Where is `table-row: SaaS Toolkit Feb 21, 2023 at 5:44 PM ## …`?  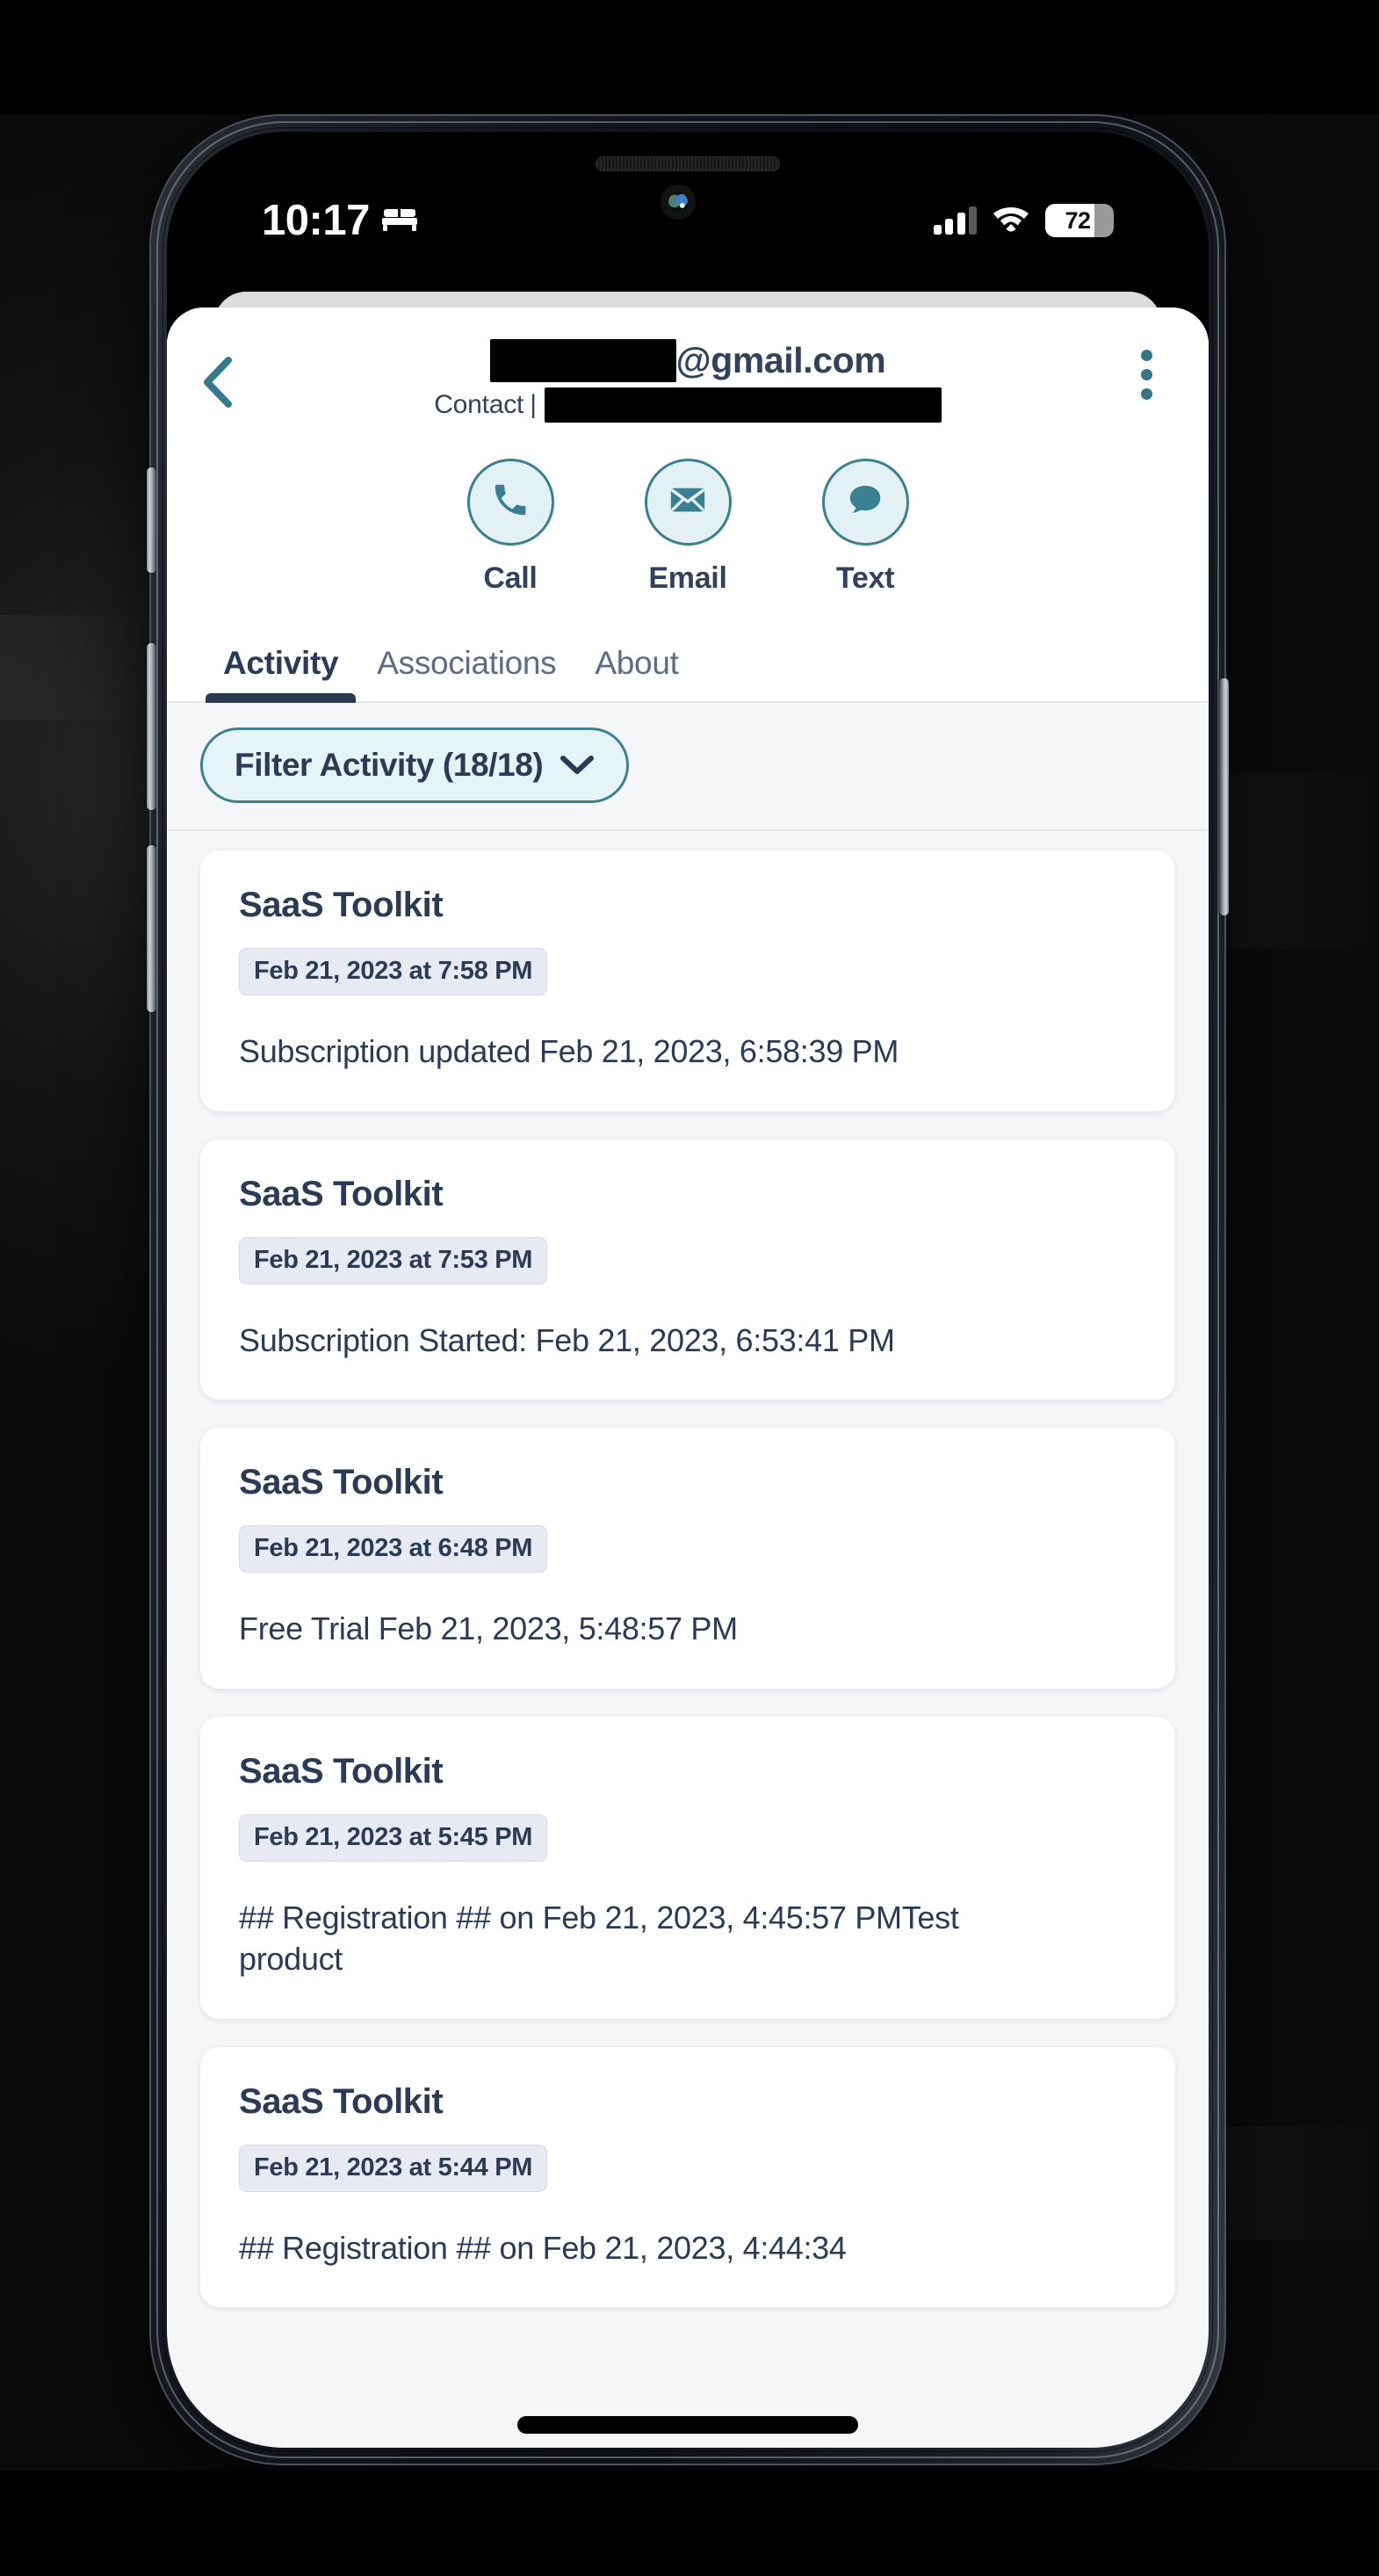
table-row: SaaS Toolkit Feb 21, 2023 at 5:44 PM ## … is located at coordinates (687, 2177).